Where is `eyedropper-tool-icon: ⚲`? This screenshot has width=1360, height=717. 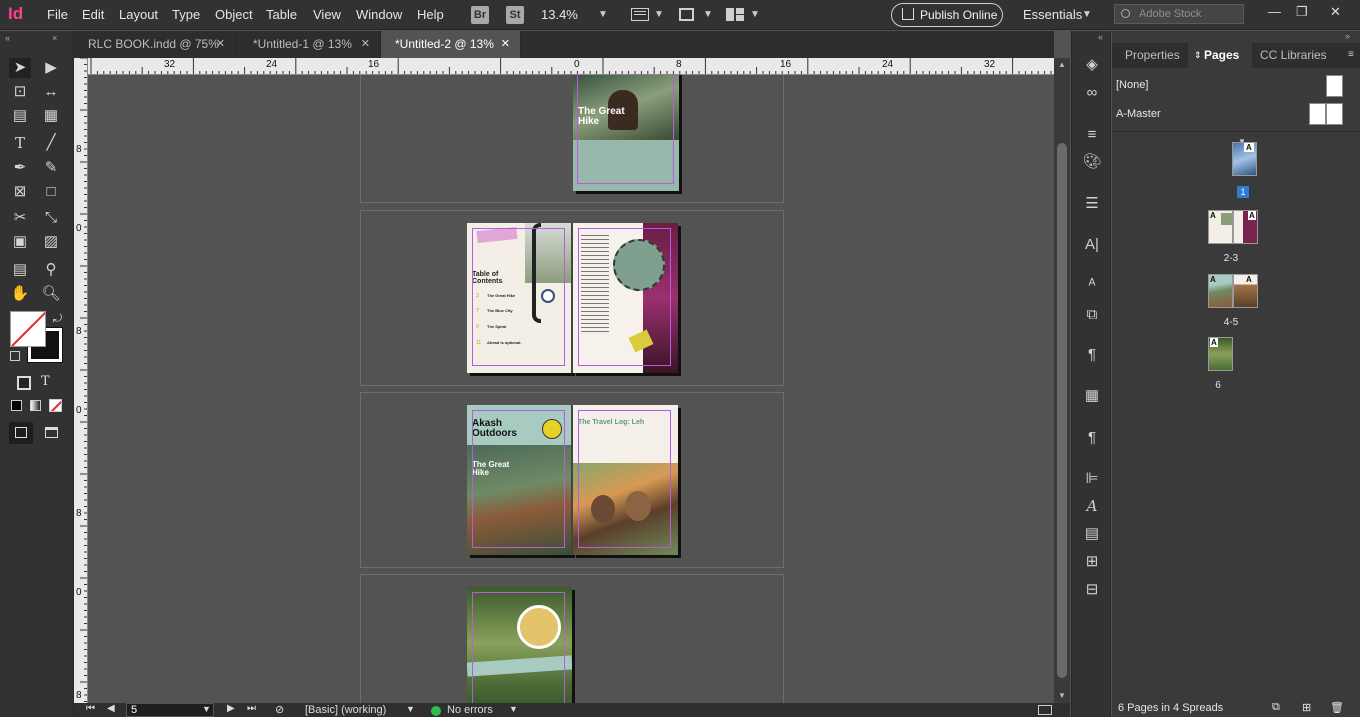 eyedropper-tool-icon: ⚲ is located at coordinates (51, 270).